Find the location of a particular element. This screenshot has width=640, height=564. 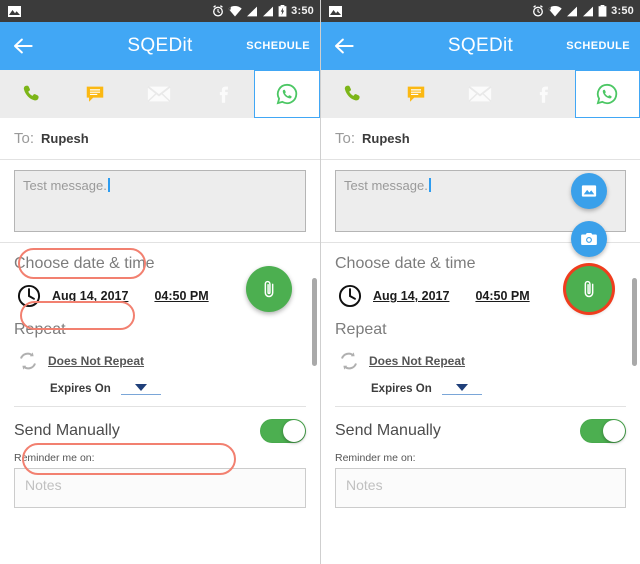

text-caret is located at coordinates (429, 185).